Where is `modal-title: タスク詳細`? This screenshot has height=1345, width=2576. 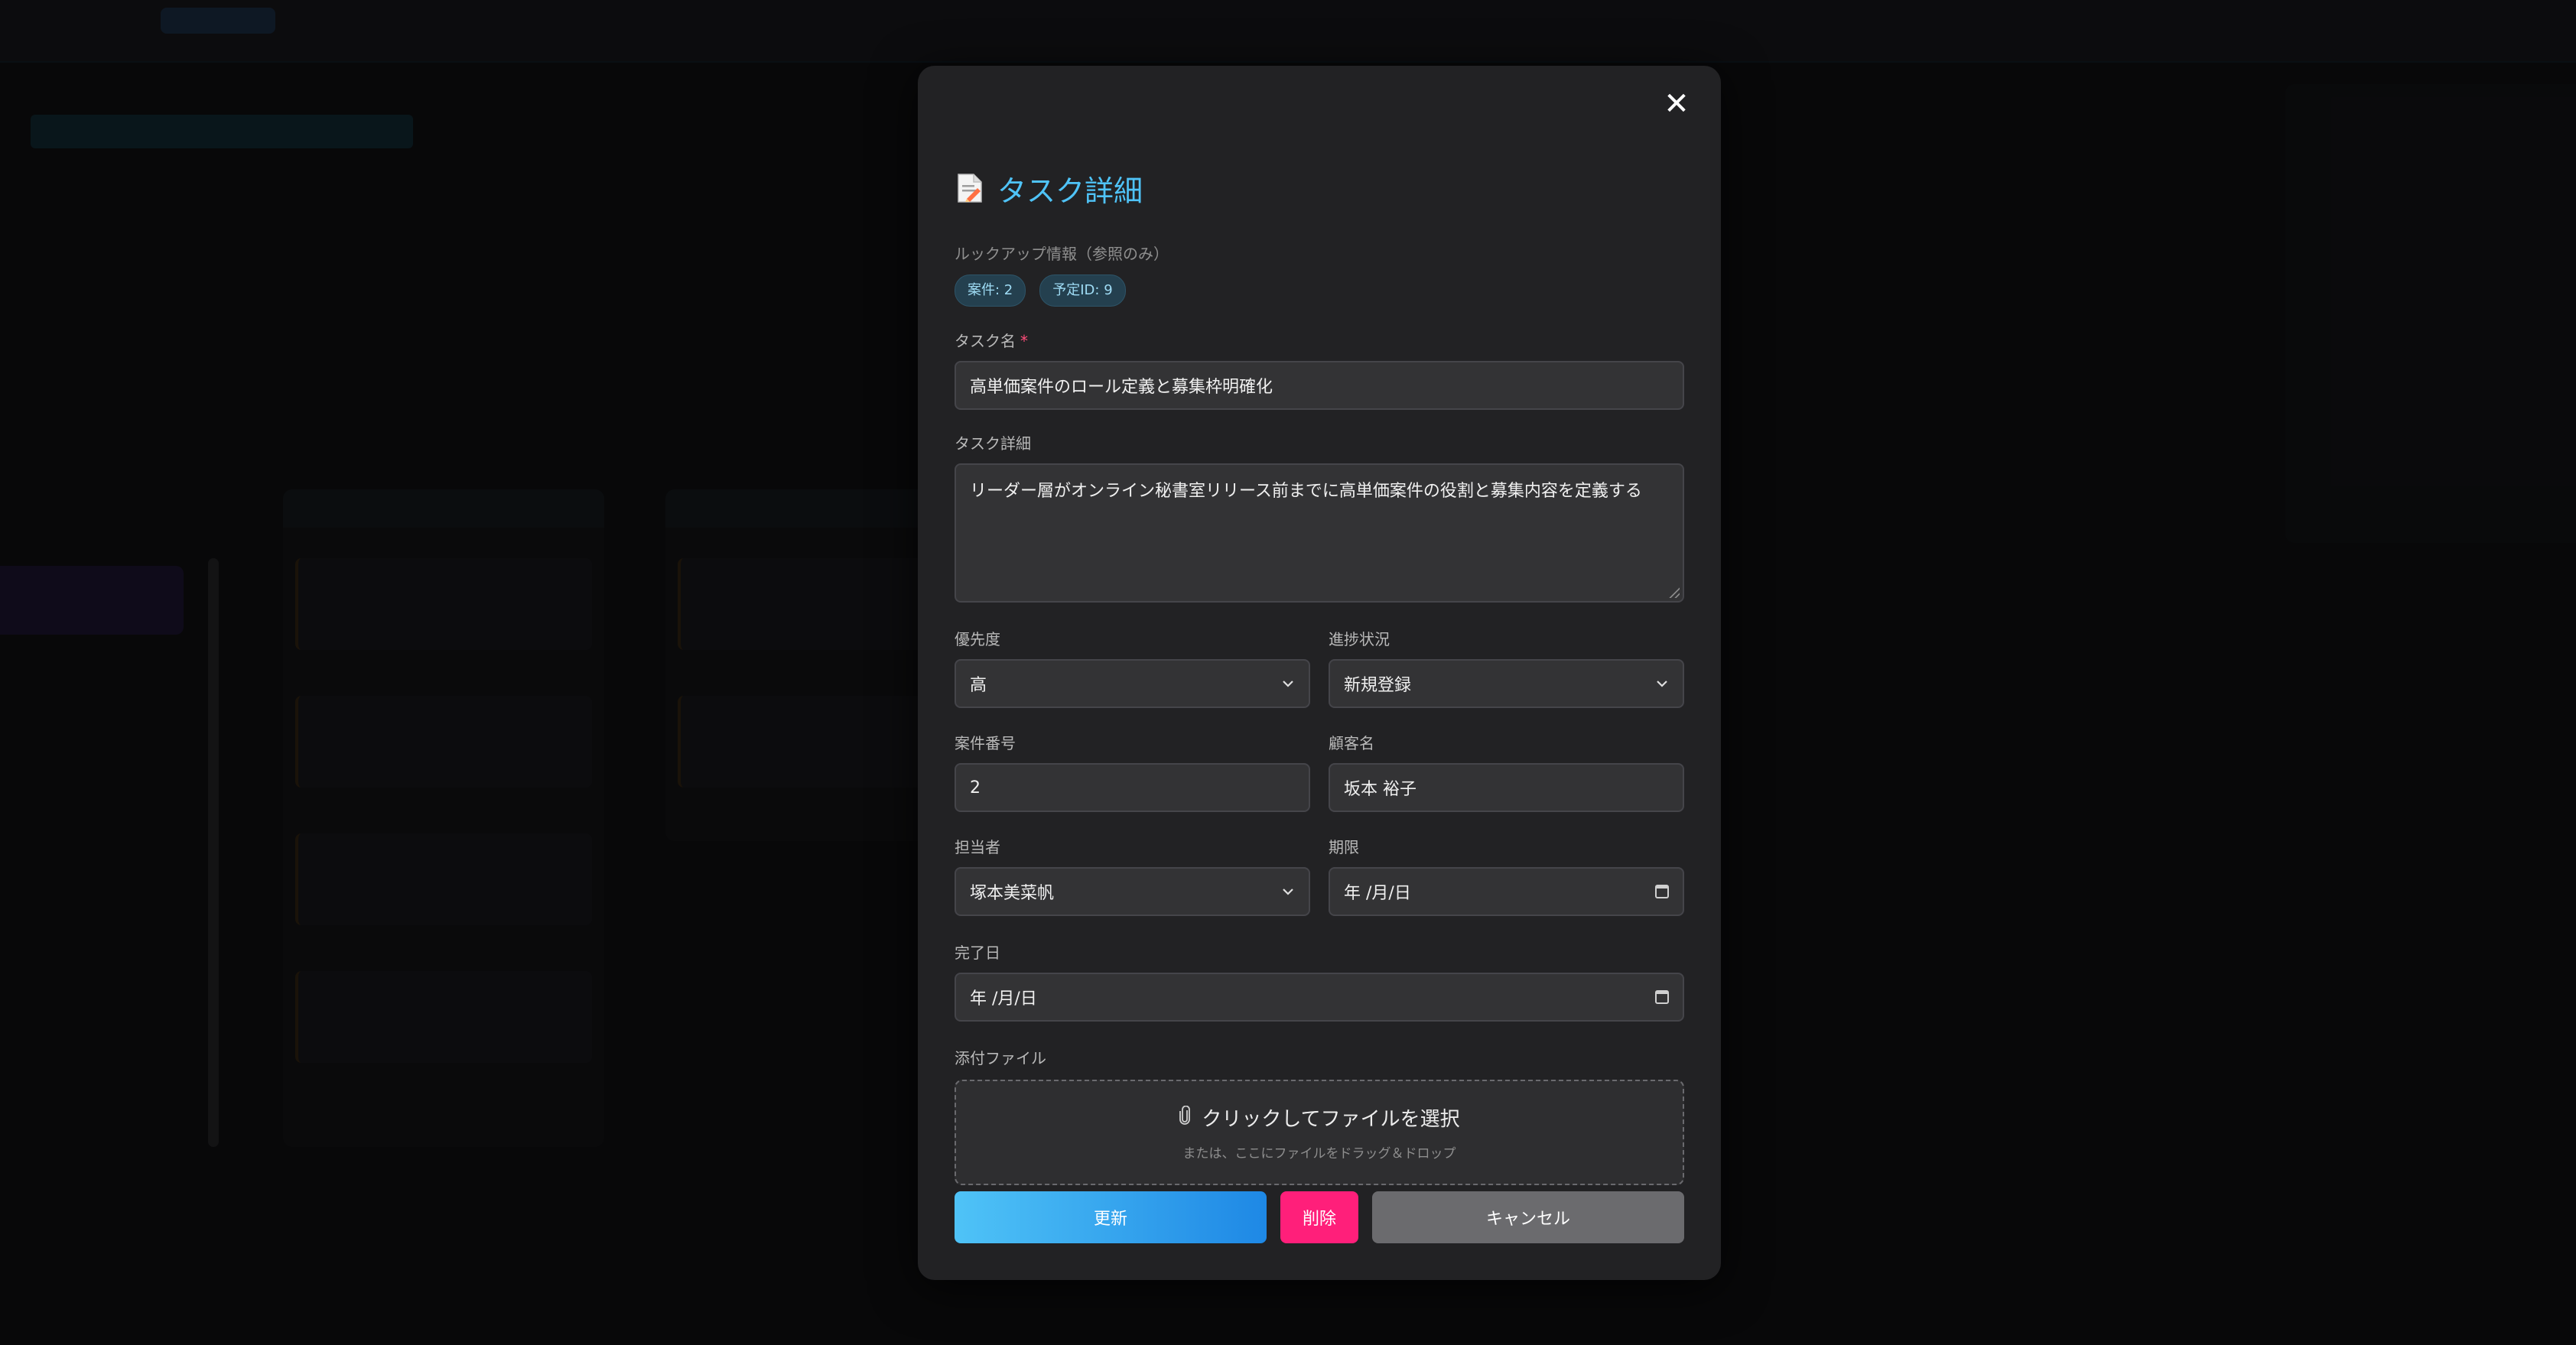 modal-title: タスク詳細 is located at coordinates (1070, 191).